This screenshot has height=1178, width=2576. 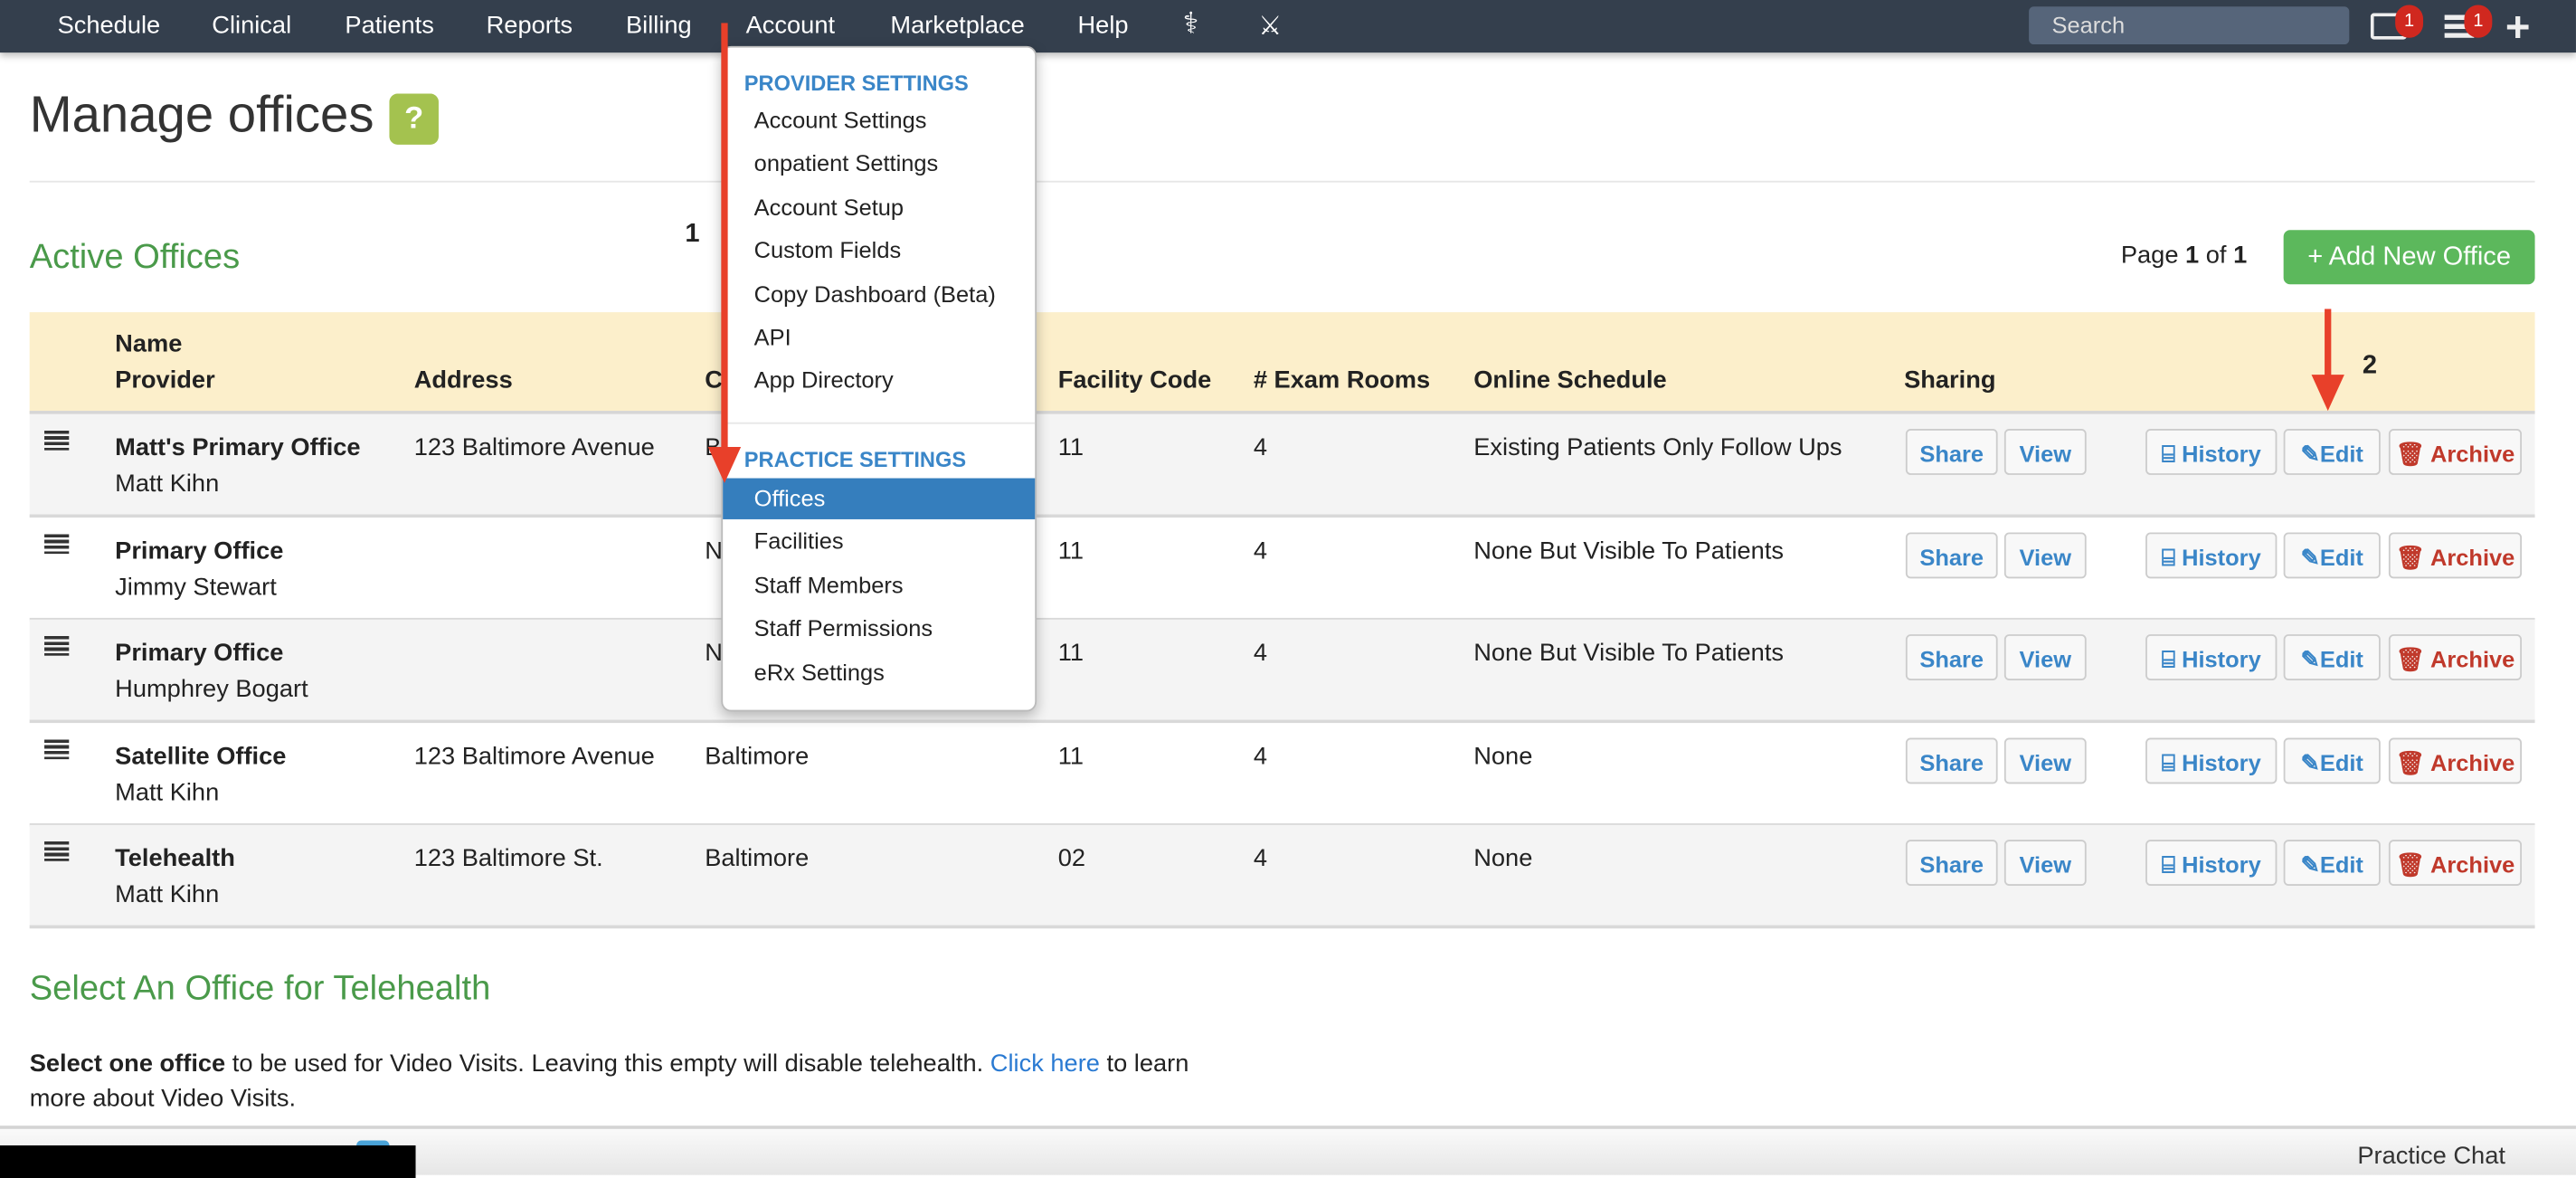 I want to click on nav-patients: Patients, so click(x=389, y=26).